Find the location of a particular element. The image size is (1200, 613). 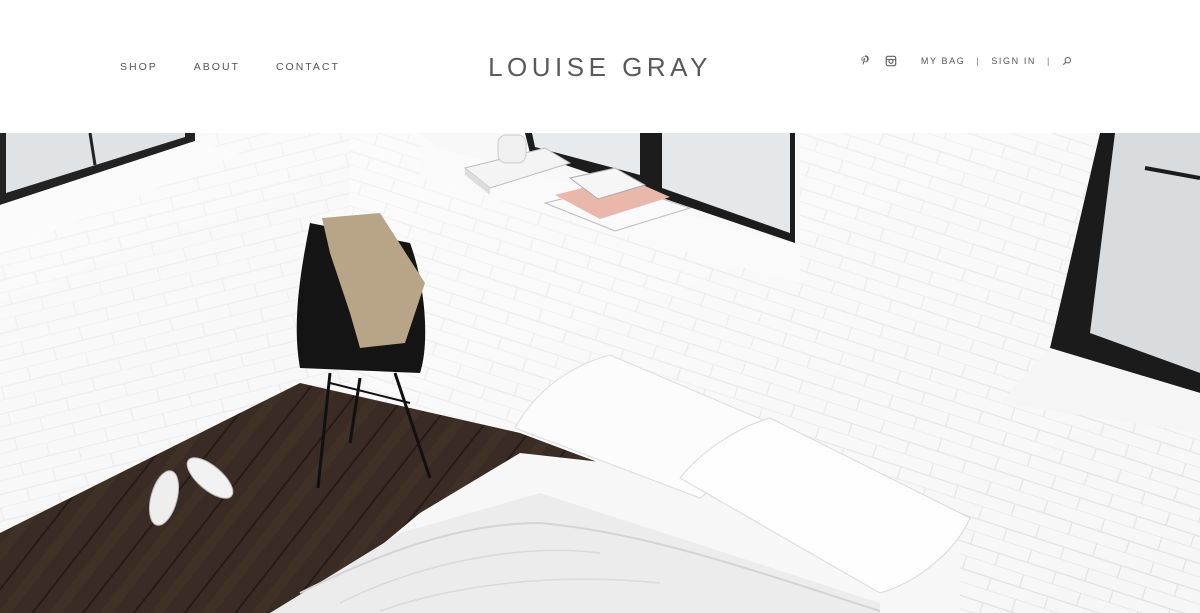

header-utilities: MY BAG | SIGN IN | is located at coordinates (965, 61).